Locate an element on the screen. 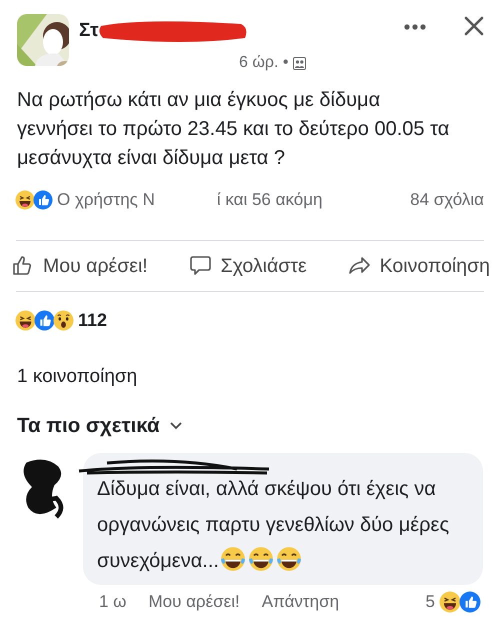 The image size is (500, 626). surprised-emoji-icon is located at coordinates (63, 320).